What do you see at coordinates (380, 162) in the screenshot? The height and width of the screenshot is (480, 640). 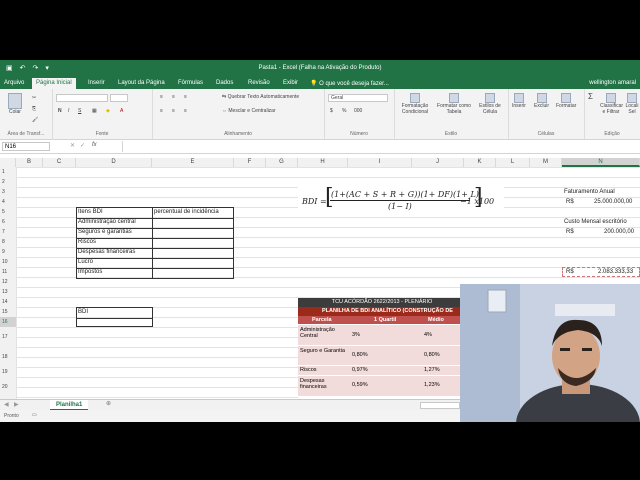 I see `column-header: I` at bounding box center [380, 162].